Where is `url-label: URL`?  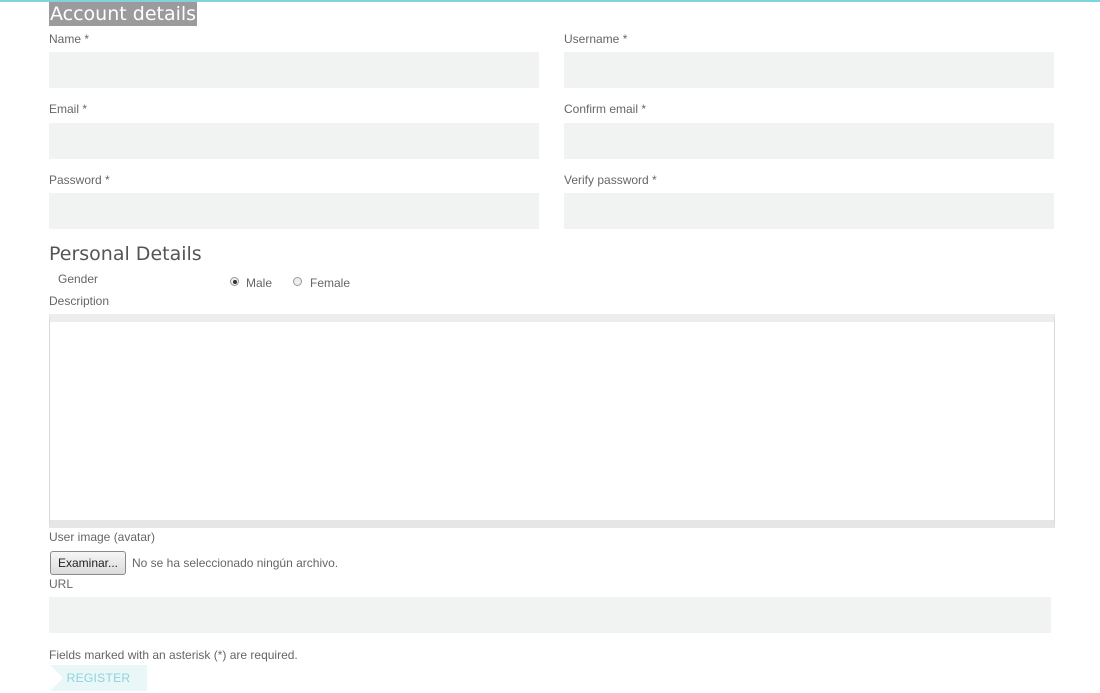 url-label: URL is located at coordinates (61, 584).